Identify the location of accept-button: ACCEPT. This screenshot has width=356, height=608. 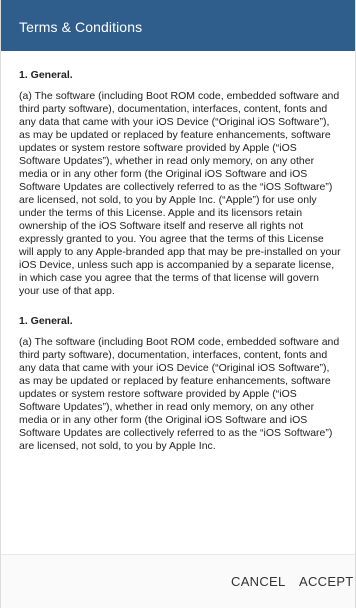
(326, 582).